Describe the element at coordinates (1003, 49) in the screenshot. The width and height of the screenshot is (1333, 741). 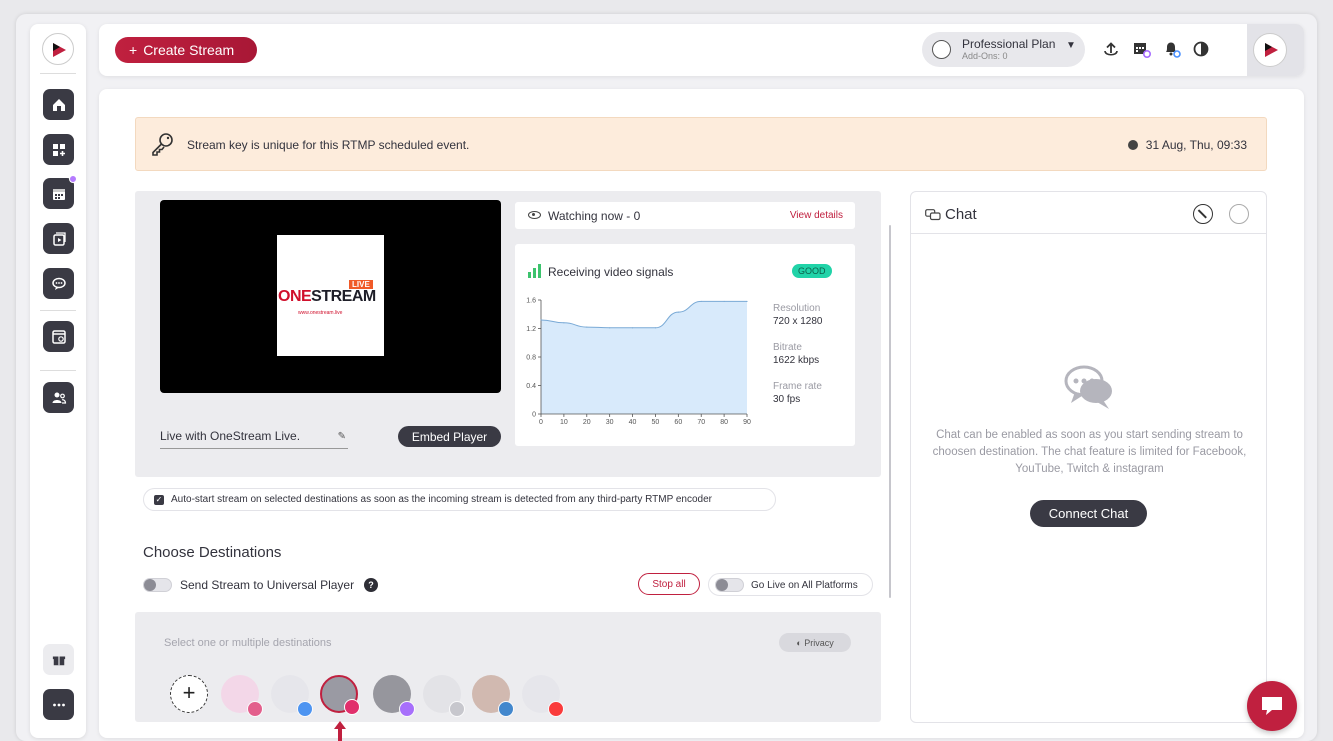
I see `plan-selector: Professional Plan Add-Ons: 0 ▼` at that location.